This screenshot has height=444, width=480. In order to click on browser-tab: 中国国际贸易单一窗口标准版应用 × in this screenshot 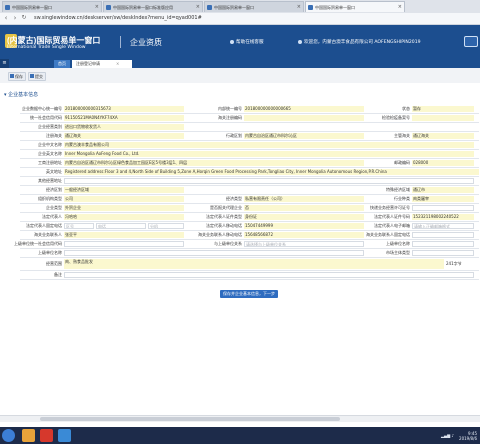, I will do `click(153, 6)`.